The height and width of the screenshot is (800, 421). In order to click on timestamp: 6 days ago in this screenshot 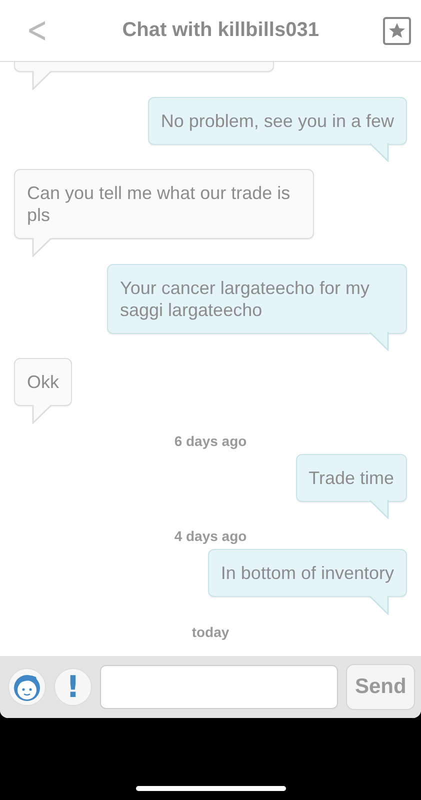, I will do `click(210, 440)`.